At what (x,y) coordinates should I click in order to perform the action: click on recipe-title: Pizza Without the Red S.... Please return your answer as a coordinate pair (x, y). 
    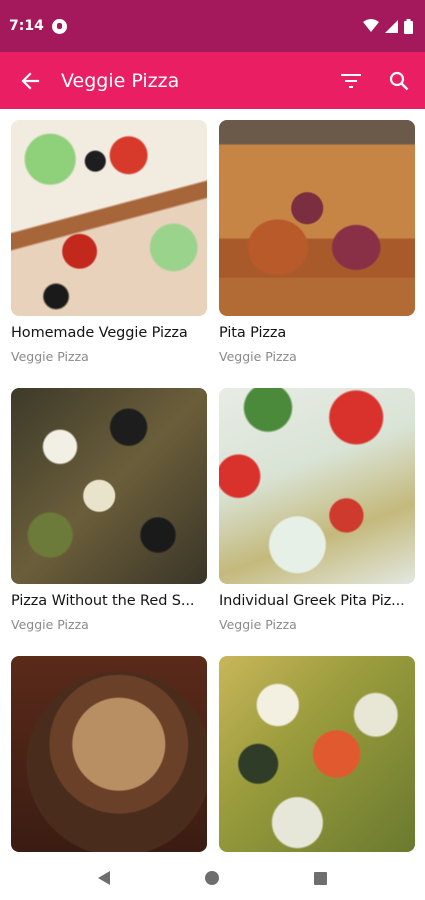
    Looking at the image, I should click on (103, 601).